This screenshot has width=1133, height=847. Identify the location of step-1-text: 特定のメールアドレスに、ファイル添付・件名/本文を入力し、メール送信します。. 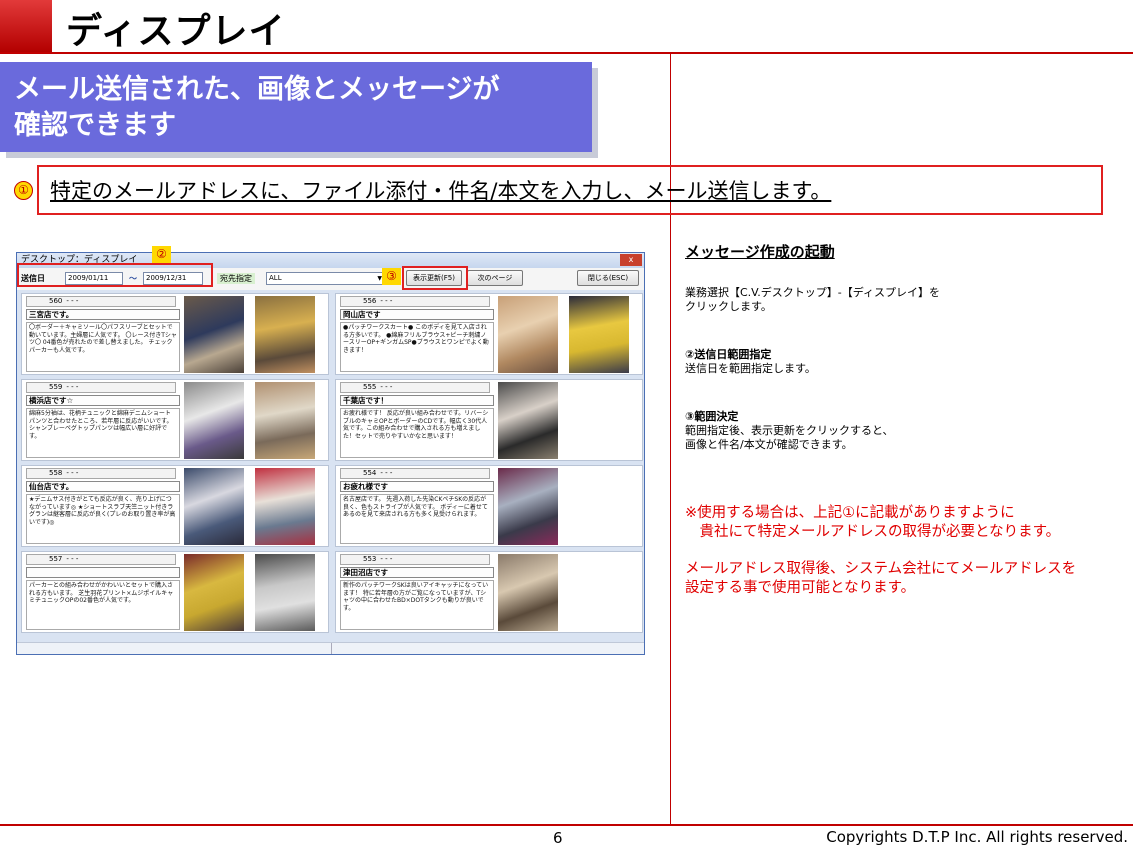
(441, 191).